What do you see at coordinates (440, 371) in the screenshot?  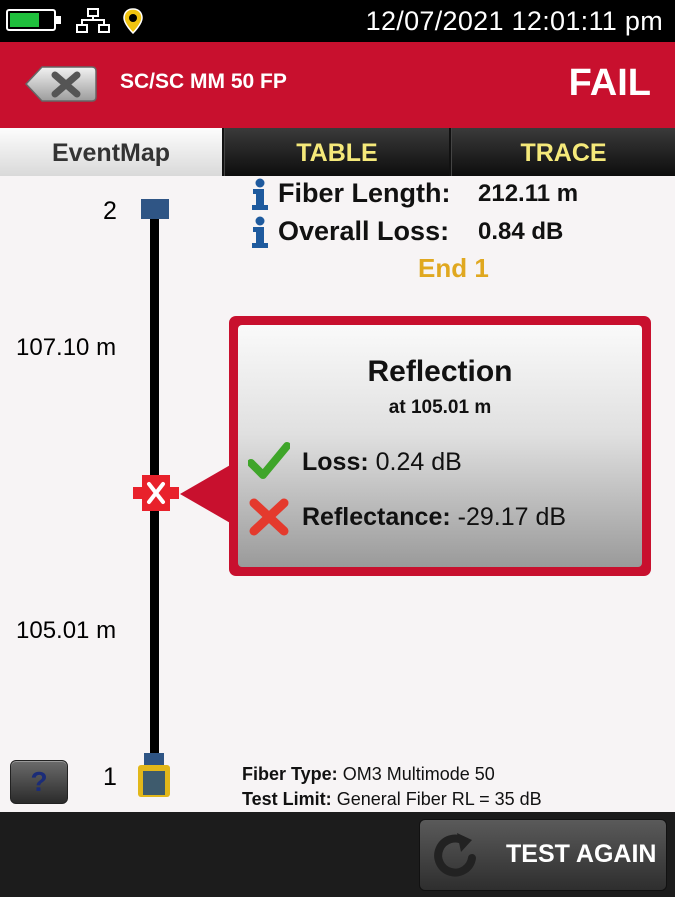 I see `event-type: Reflection` at bounding box center [440, 371].